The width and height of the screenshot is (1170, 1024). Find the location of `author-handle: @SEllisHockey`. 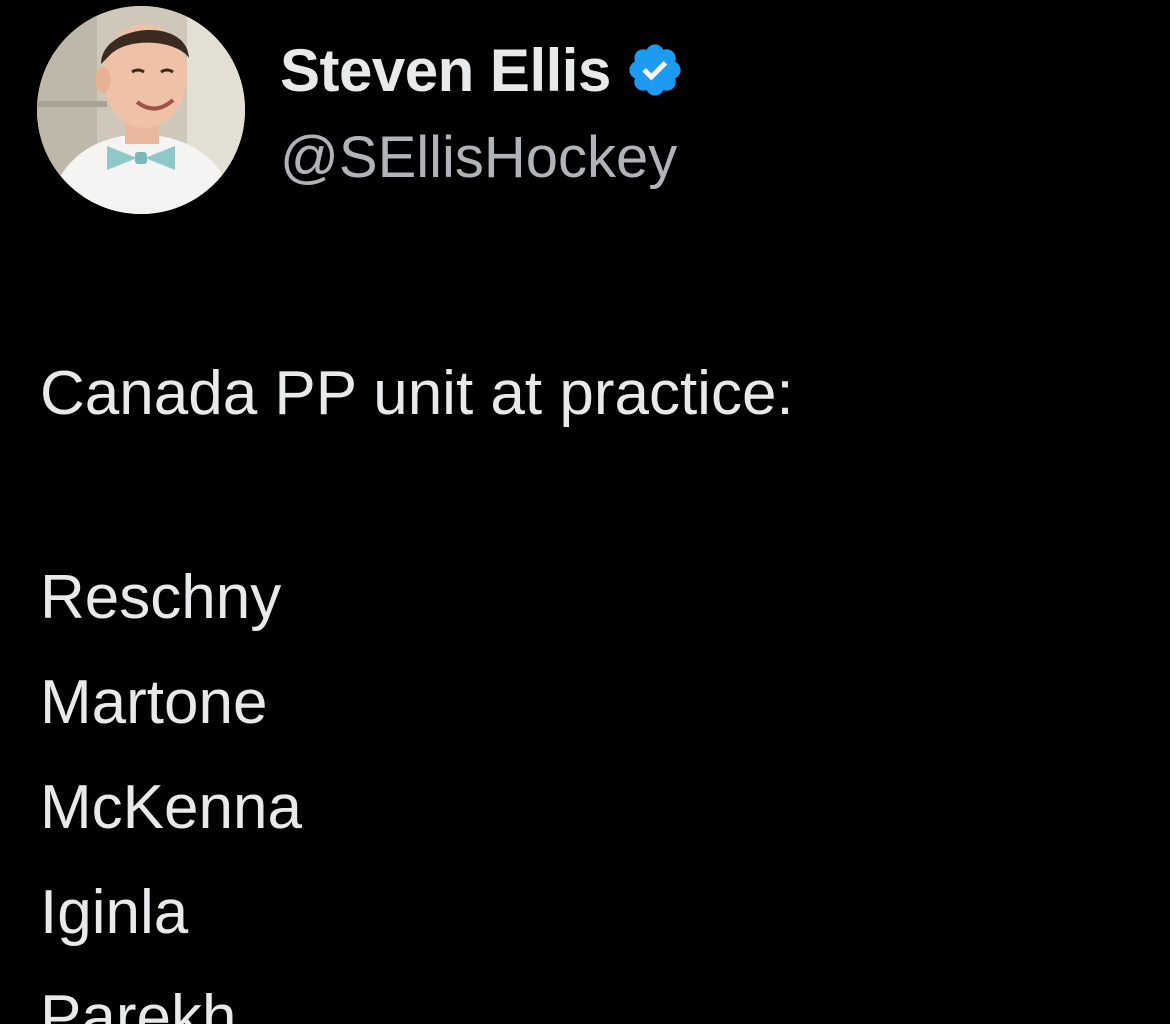

author-handle: @SEllisHockey is located at coordinates (478, 157).